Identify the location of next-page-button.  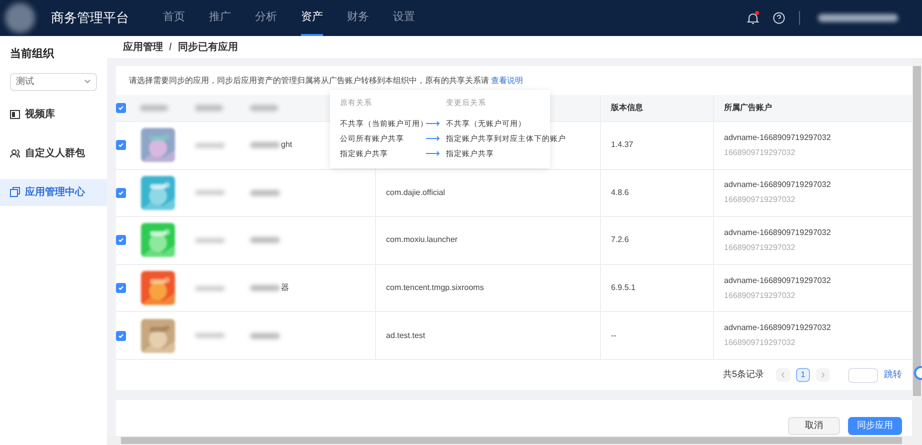
(823, 375).